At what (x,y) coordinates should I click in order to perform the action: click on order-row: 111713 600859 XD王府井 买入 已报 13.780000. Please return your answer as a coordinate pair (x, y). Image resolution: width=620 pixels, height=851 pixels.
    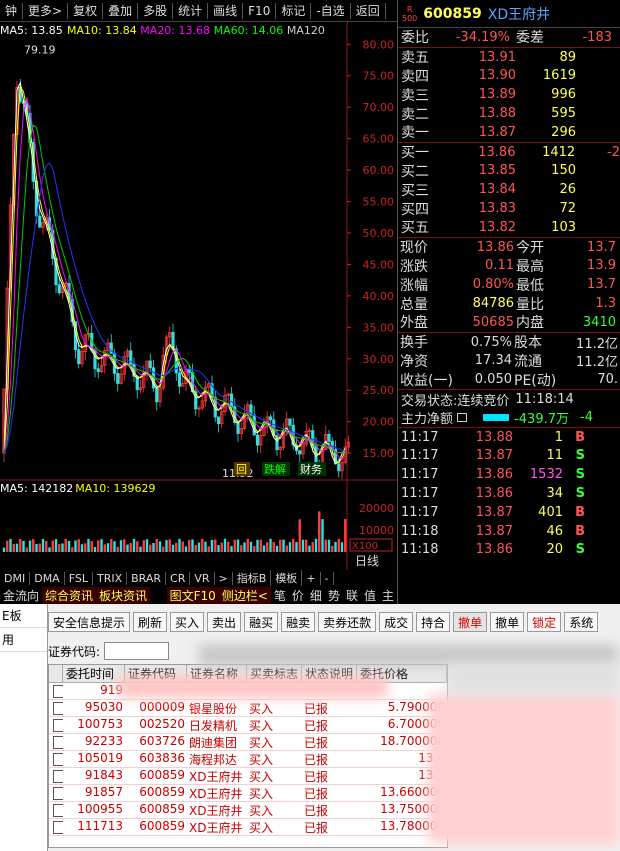
    Looking at the image, I should click on (248, 827).